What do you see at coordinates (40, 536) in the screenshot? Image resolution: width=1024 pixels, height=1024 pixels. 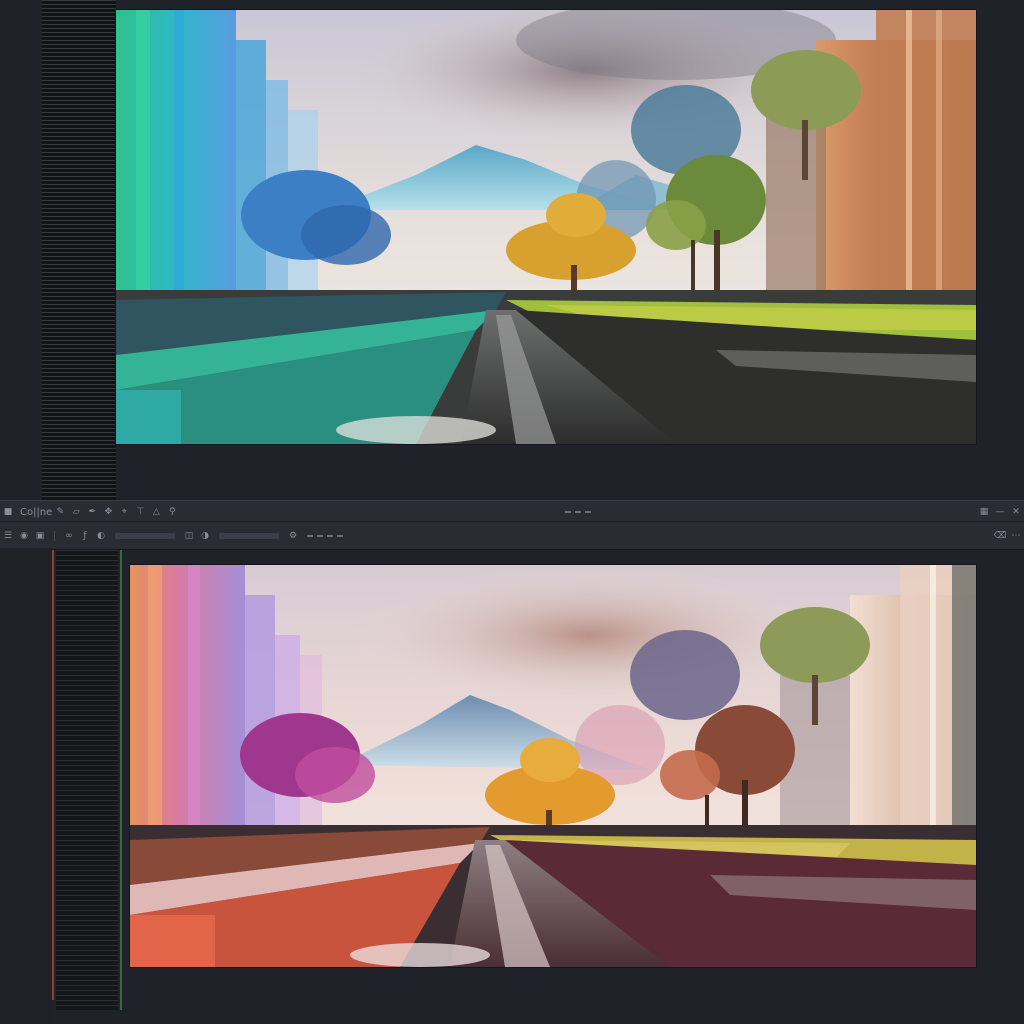 I see `lock-icon: ▣` at bounding box center [40, 536].